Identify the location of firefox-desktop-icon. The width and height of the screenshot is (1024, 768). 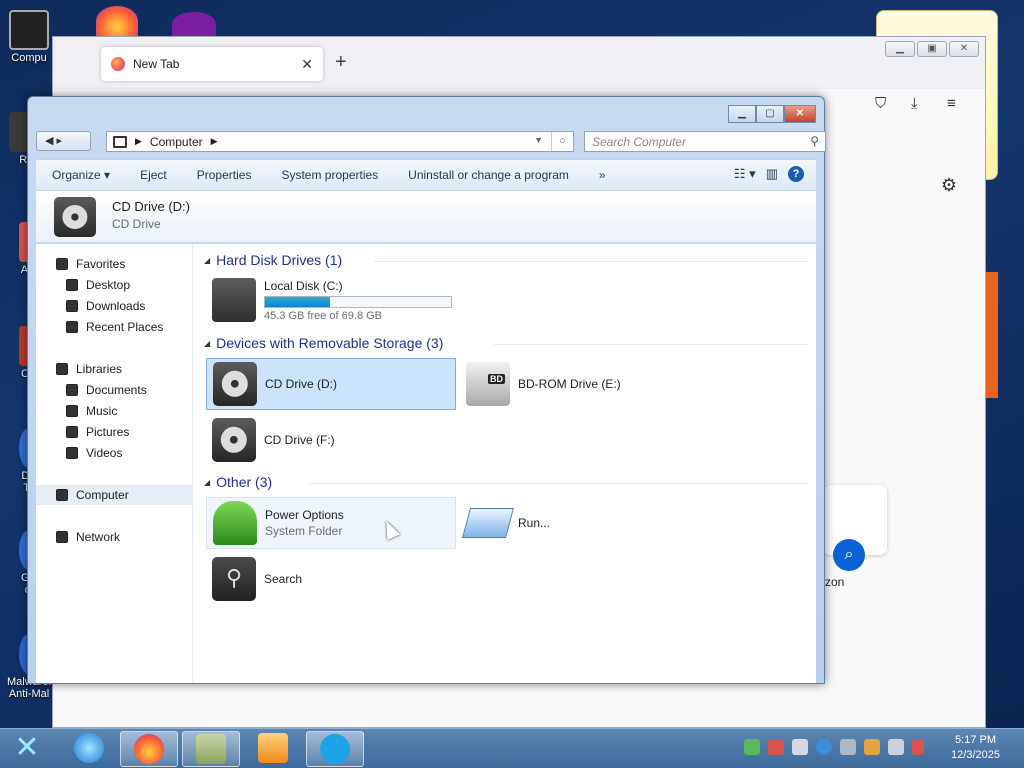
(117, 21).